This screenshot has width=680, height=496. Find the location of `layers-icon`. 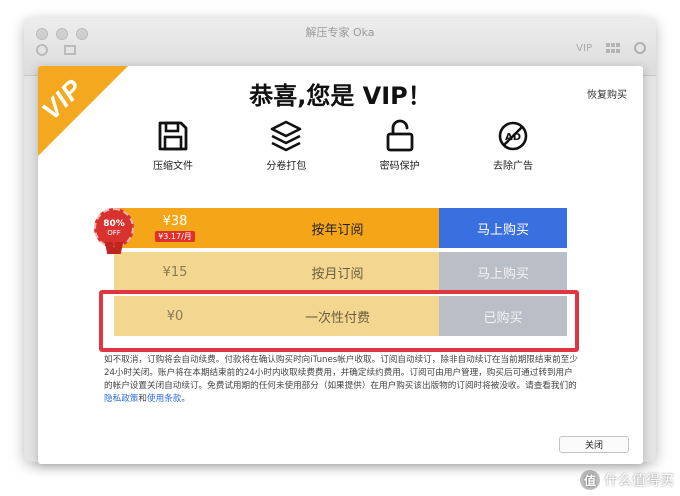

layers-icon is located at coordinates (286, 136).